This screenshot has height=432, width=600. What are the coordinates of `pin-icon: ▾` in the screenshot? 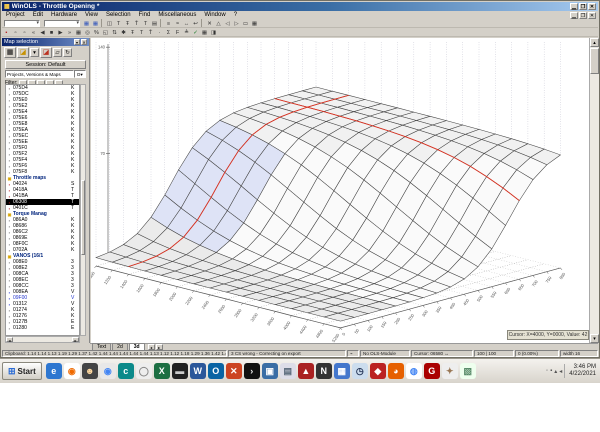 It's located at (77, 42).